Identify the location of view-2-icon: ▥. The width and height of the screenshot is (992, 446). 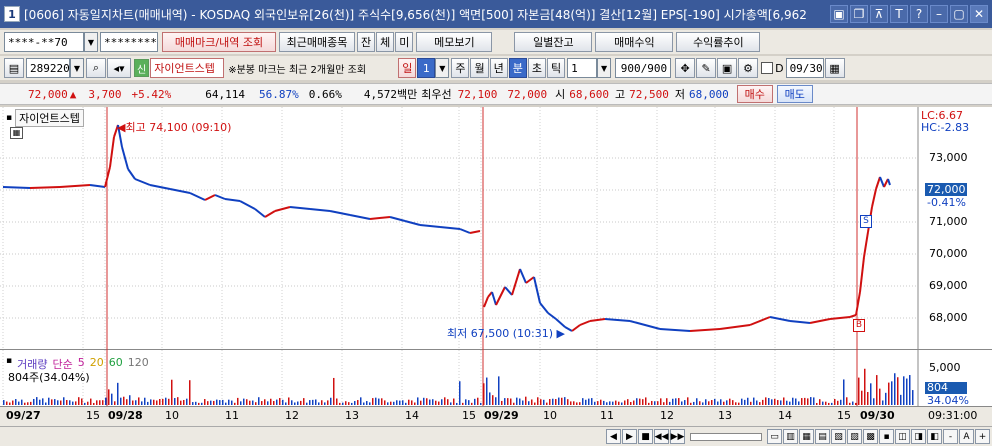
(790, 436).